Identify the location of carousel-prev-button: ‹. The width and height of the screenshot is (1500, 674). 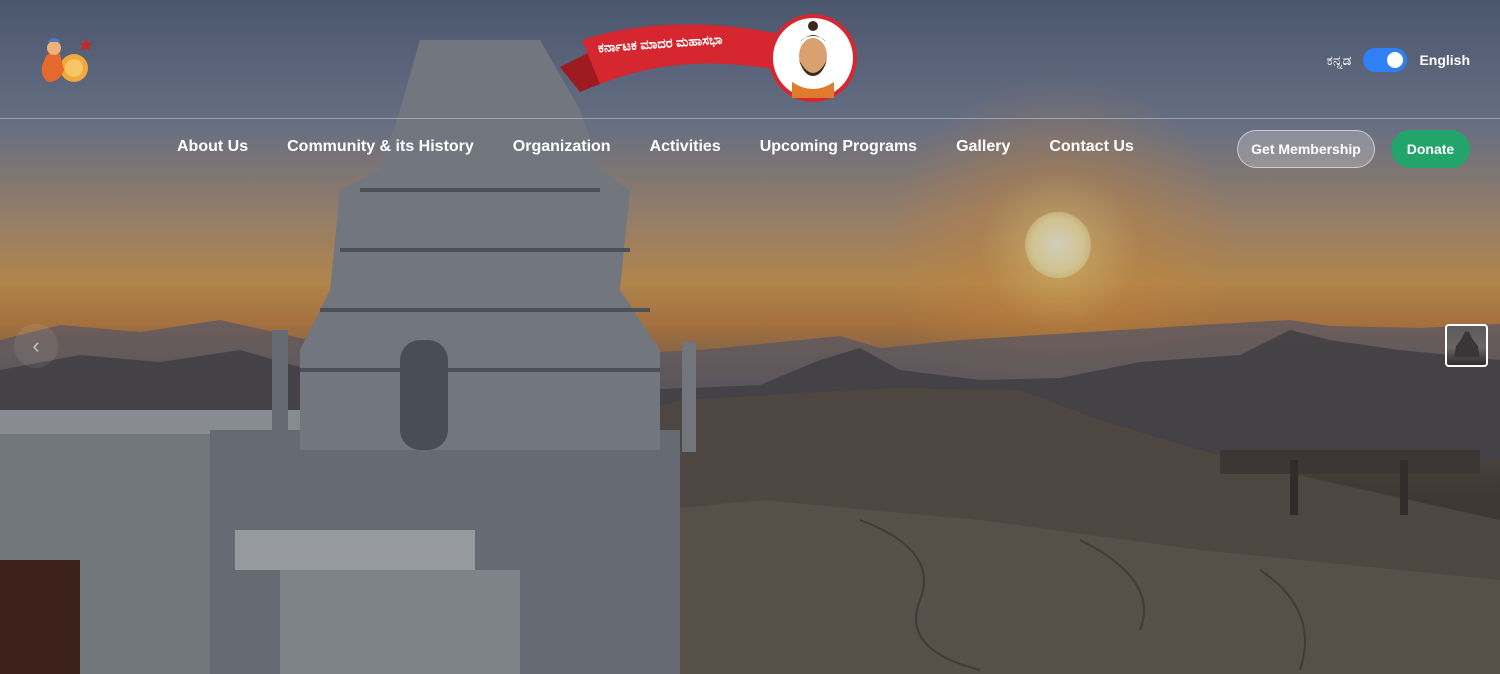
(36, 346).